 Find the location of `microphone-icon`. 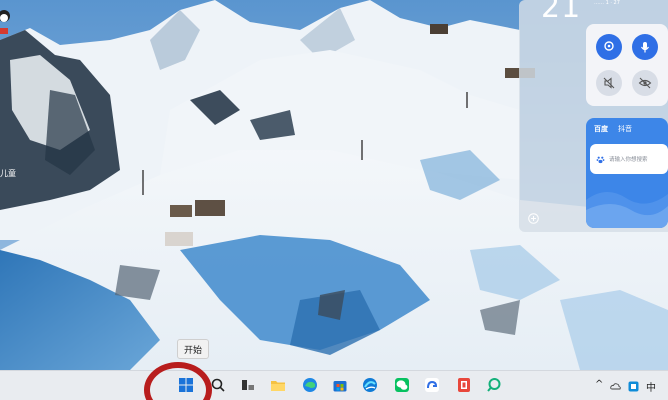

microphone-icon is located at coordinates (645, 47).